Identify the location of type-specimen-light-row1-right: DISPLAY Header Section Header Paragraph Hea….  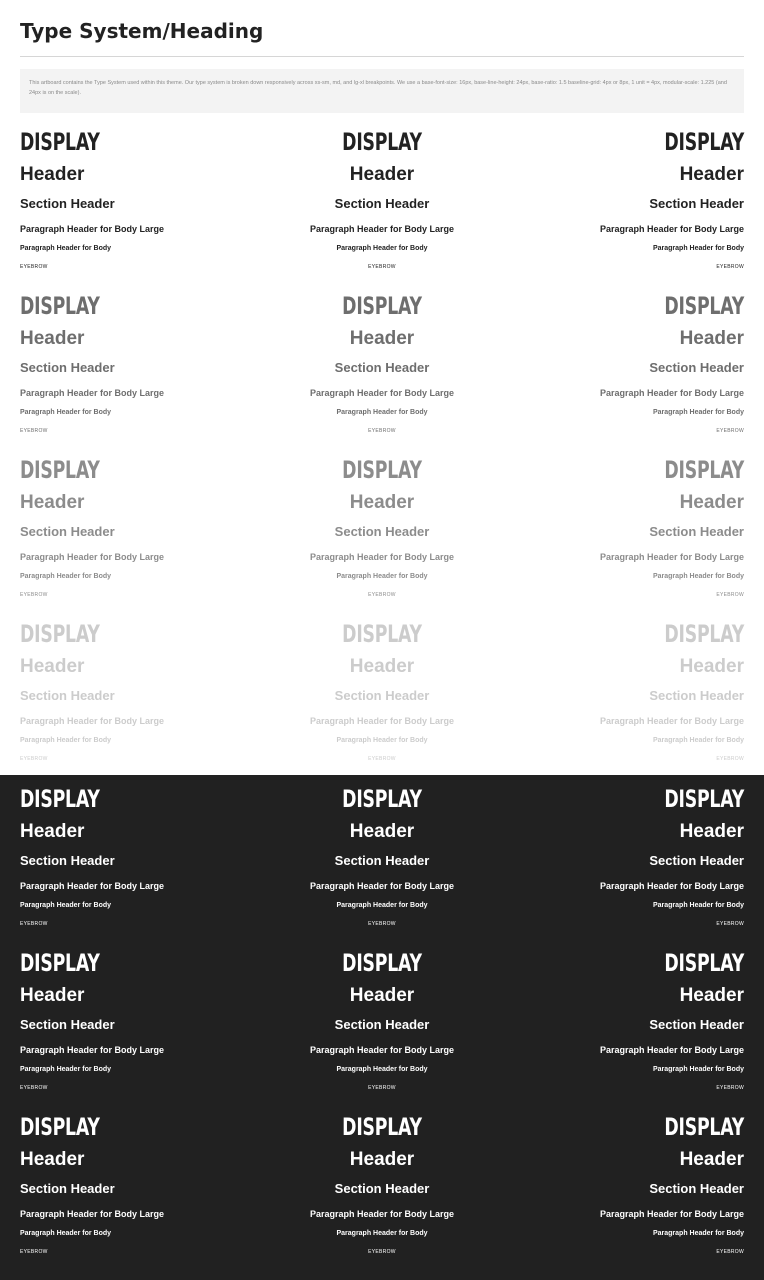
(594, 203).